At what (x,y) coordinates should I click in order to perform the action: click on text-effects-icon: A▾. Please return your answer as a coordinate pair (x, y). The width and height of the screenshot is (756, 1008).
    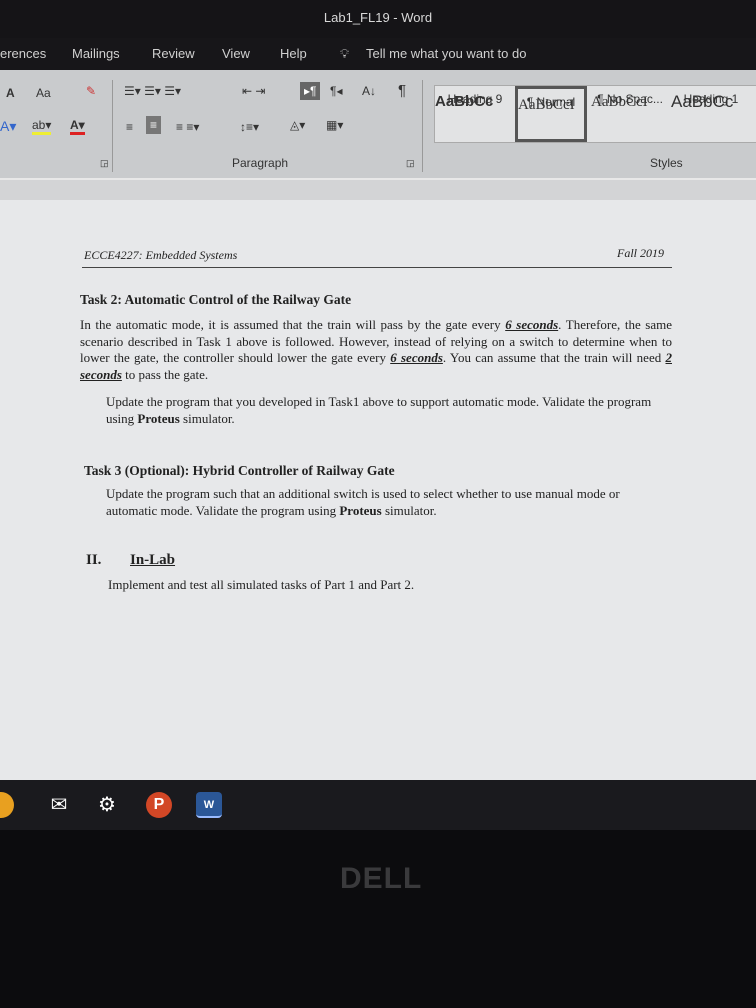
    Looking at the image, I should click on (8, 126).